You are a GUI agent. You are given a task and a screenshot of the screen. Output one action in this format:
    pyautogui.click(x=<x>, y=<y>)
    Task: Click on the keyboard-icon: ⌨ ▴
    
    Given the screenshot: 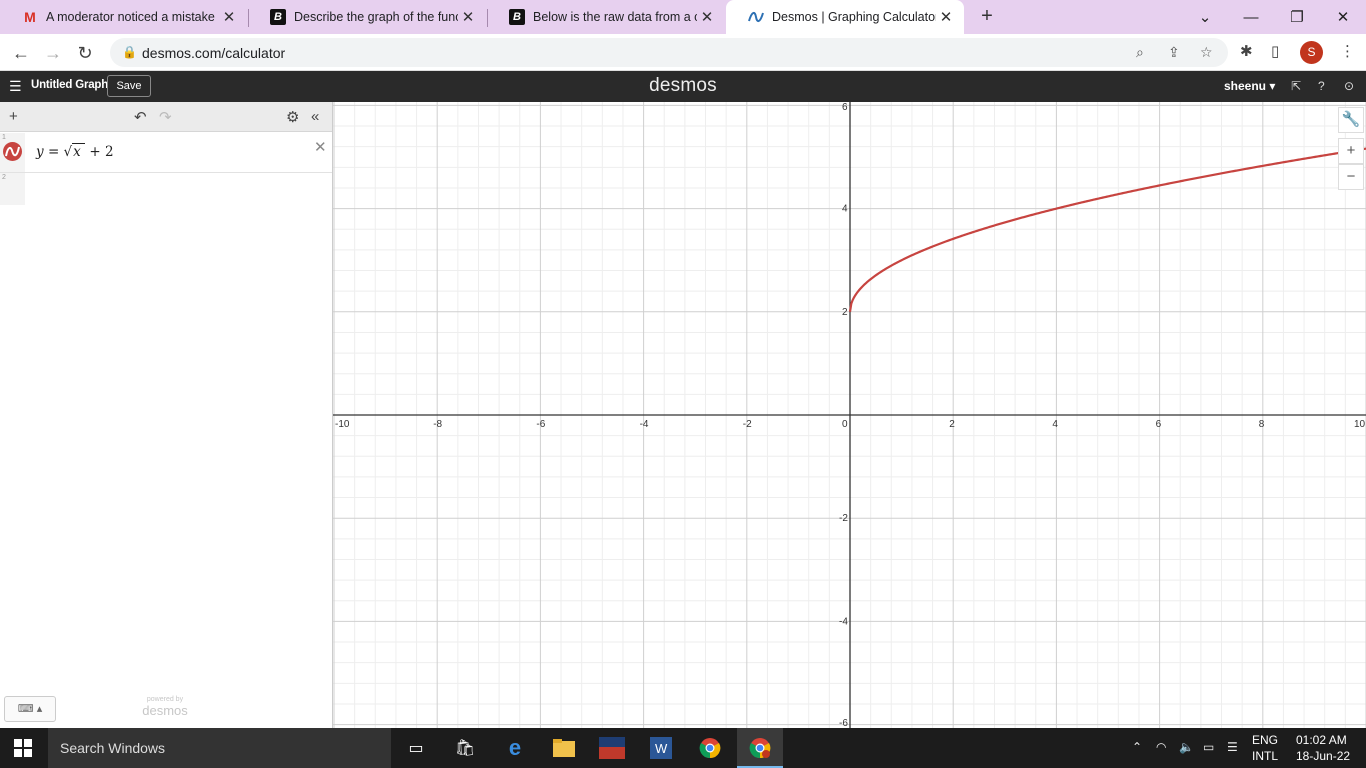 What is the action you would take?
    pyautogui.click(x=30, y=709)
    